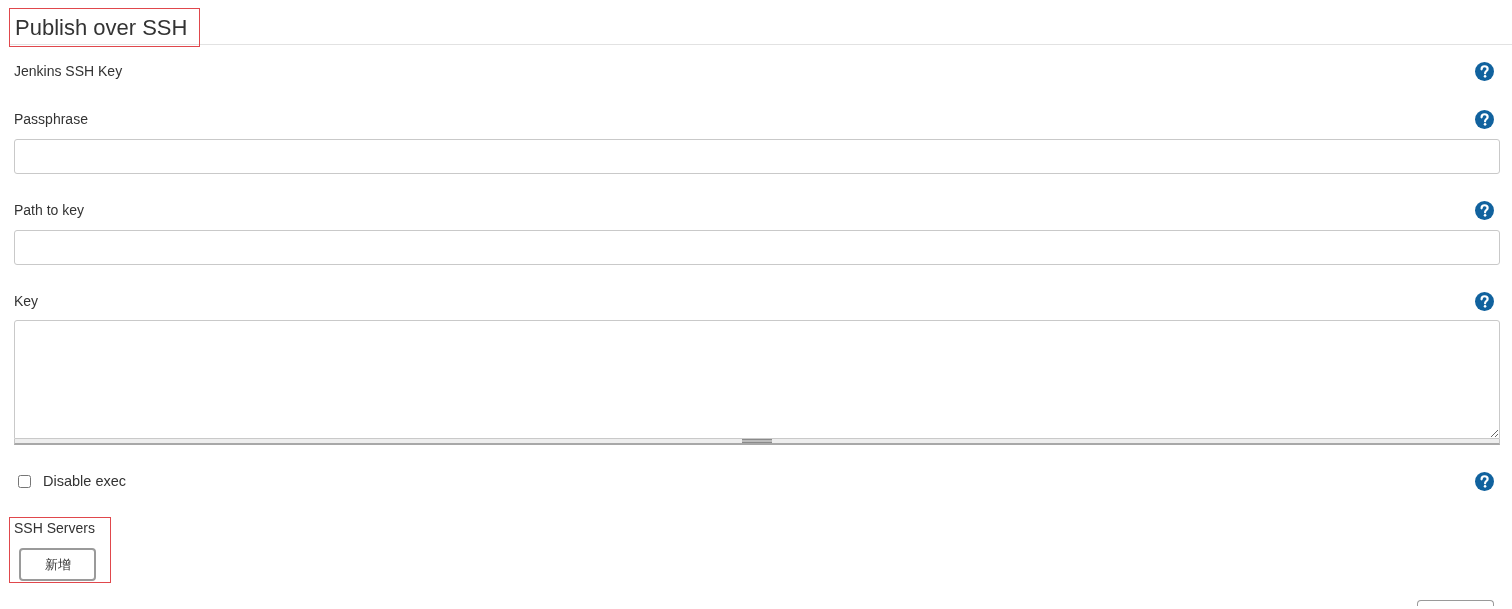  I want to click on field-label: Path to key, so click(49, 210).